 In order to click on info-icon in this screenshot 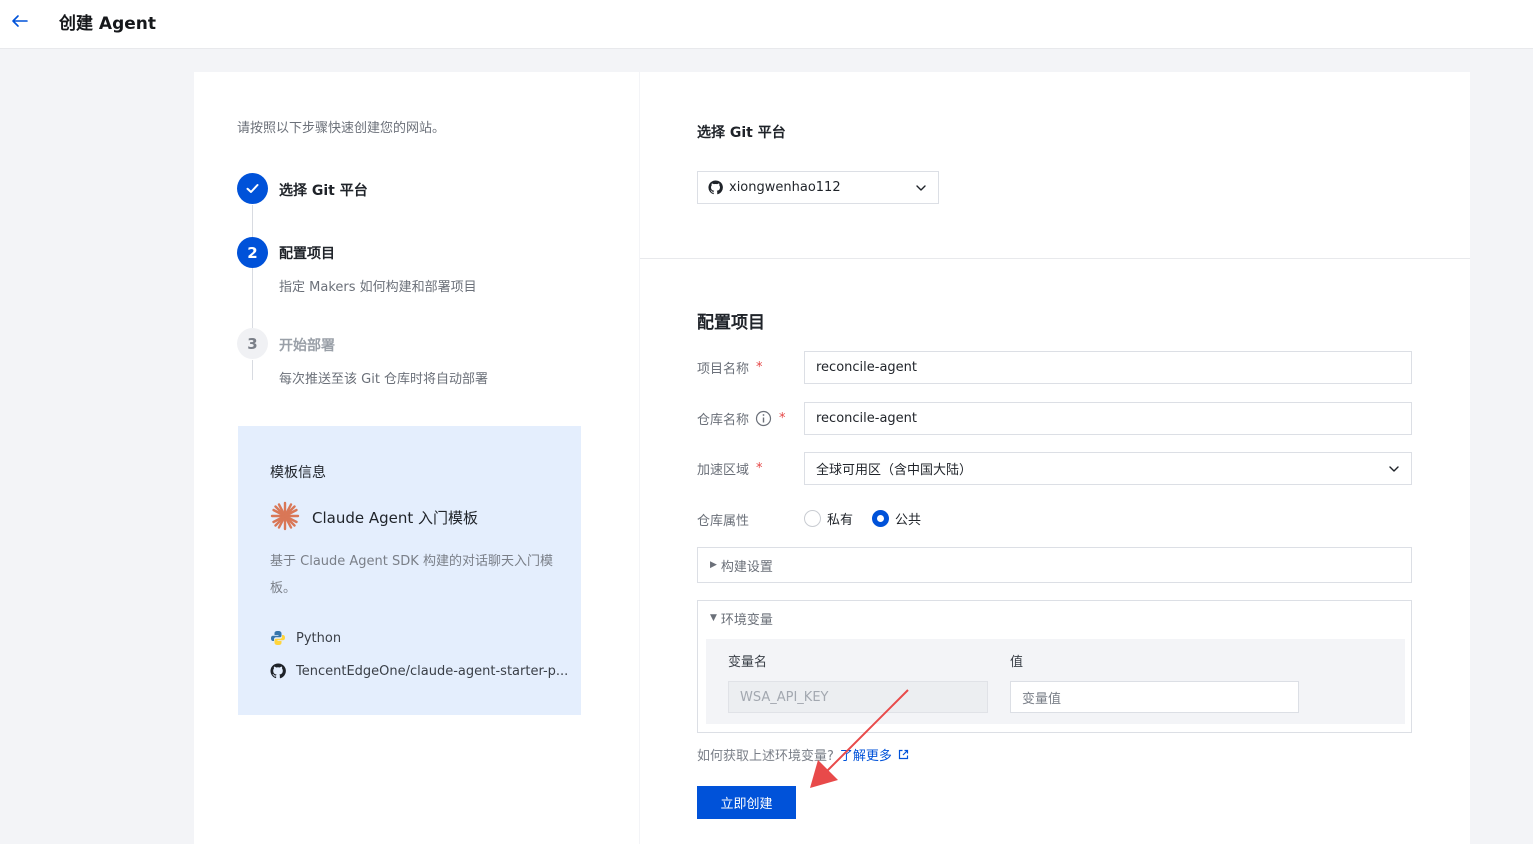, I will do `click(763, 418)`.